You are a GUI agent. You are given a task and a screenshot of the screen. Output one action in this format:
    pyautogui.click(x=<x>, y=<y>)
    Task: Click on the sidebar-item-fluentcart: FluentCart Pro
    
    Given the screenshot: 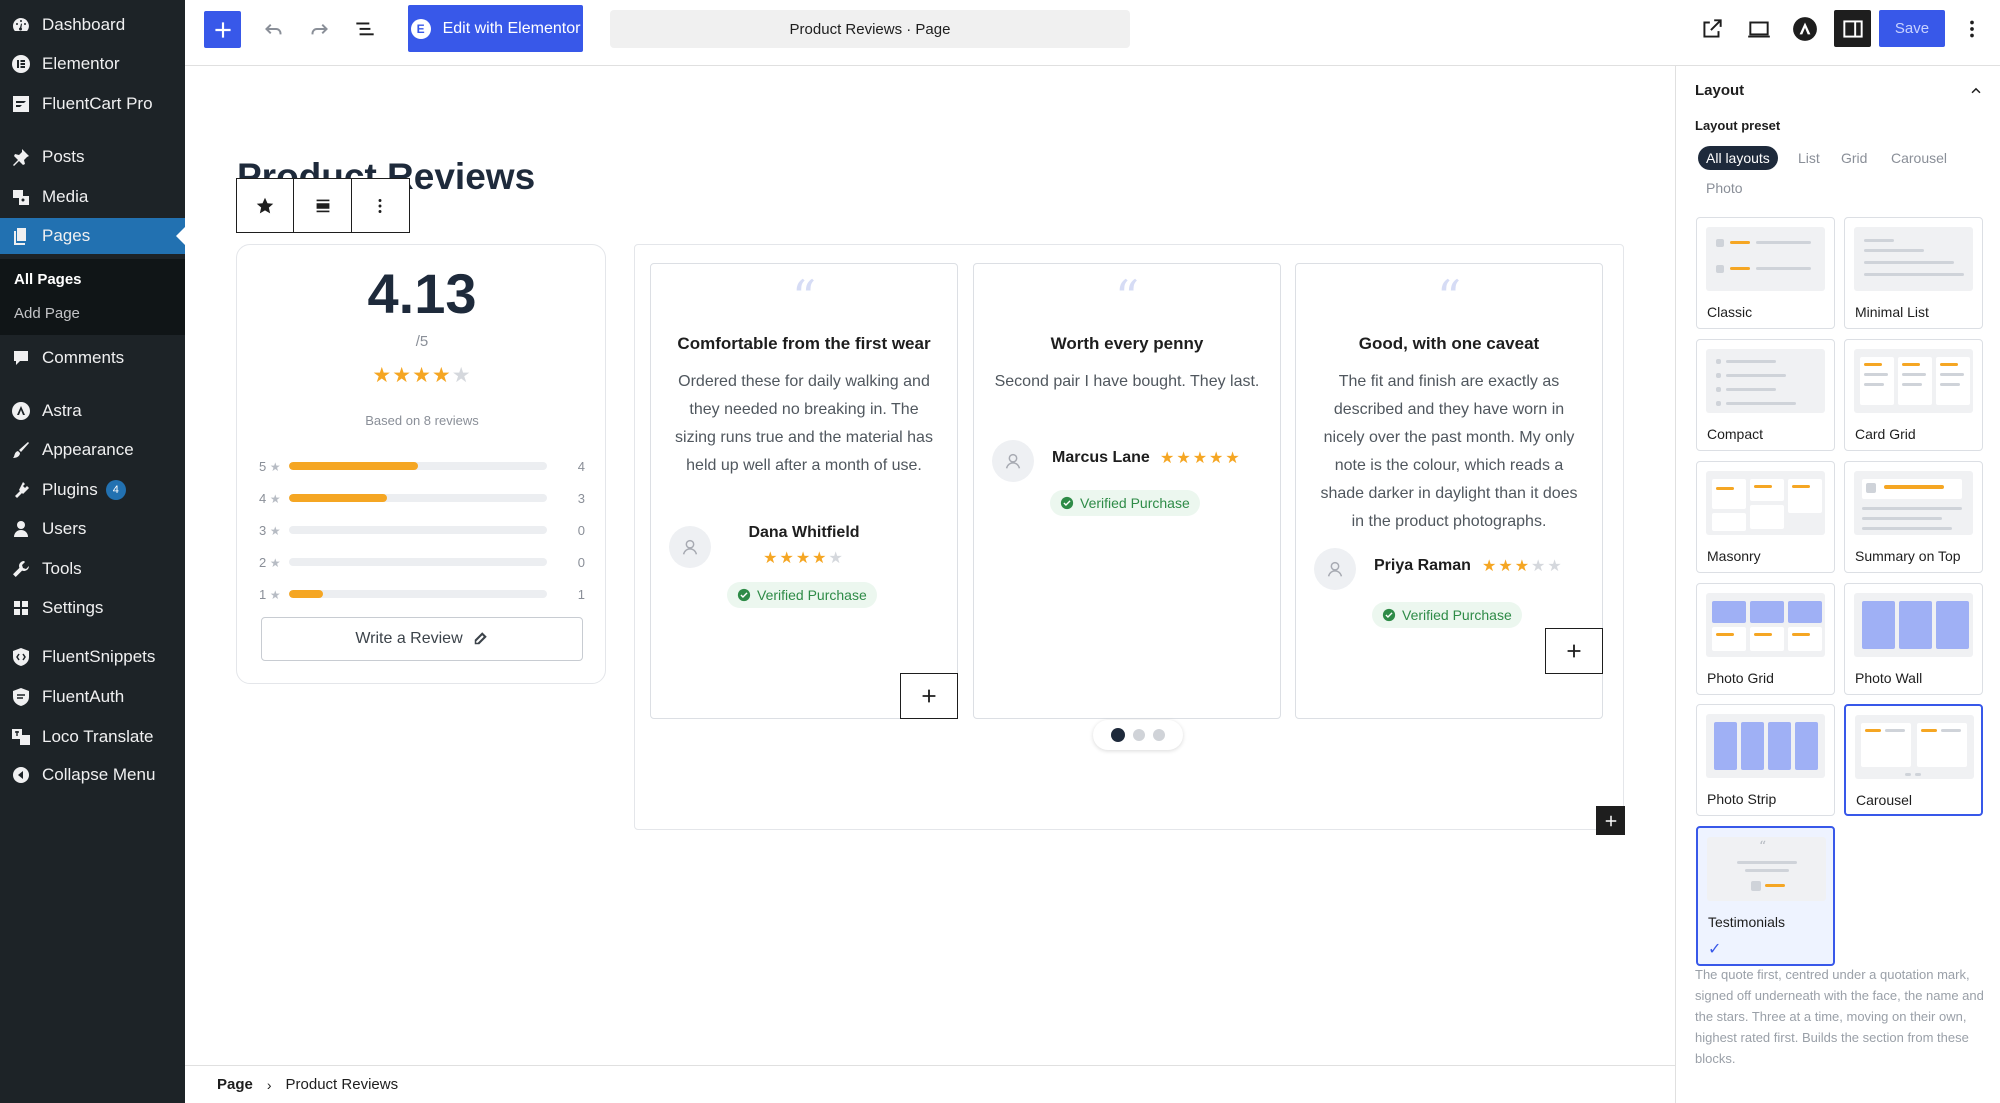 What is the action you would take?
    pyautogui.click(x=92, y=104)
    